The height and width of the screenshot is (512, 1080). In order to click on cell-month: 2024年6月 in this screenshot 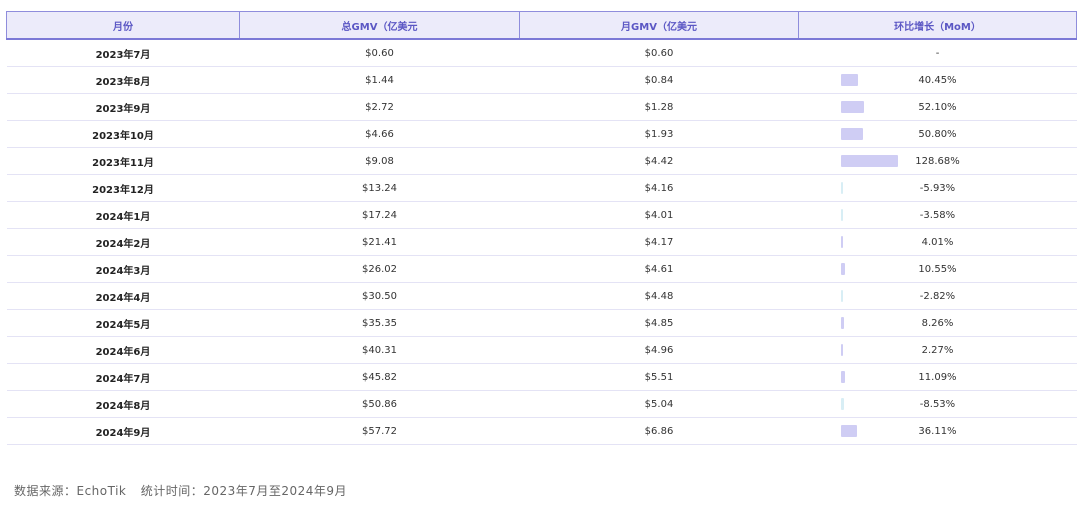, I will do `click(123, 350)`.